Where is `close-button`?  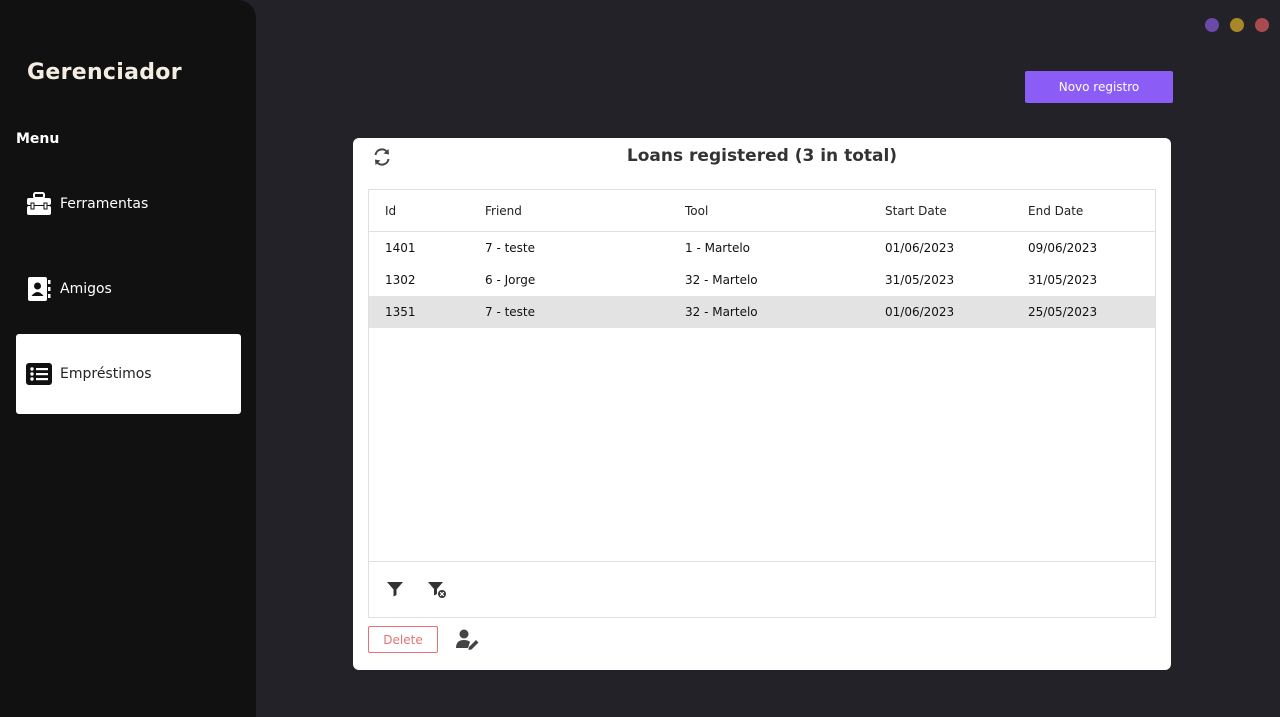
close-button is located at coordinates (1262, 25).